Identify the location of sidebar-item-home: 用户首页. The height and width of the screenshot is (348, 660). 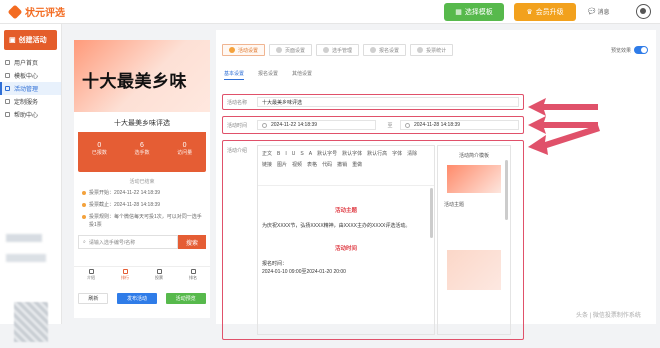
(30, 62).